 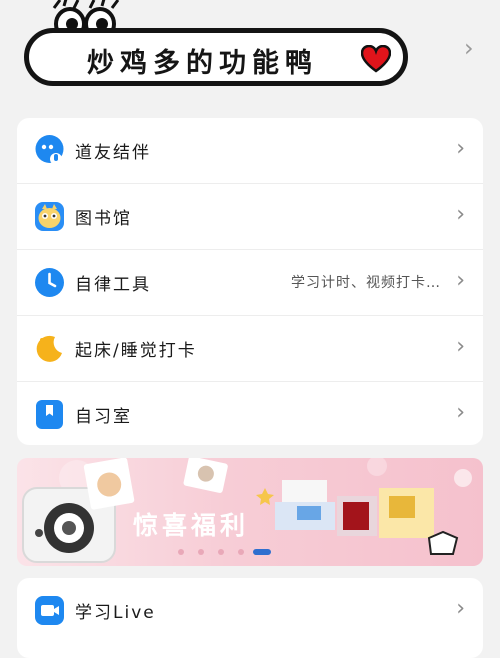 What do you see at coordinates (49, 348) in the screenshot?
I see `moon-icon` at bounding box center [49, 348].